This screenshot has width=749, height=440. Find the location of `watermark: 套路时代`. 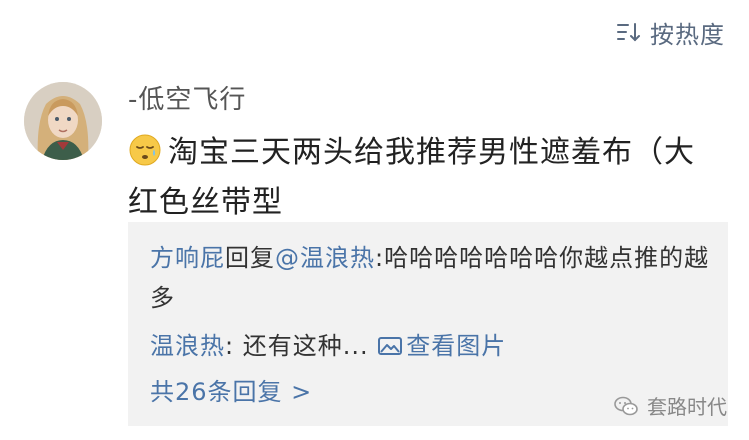

watermark: 套路时代 is located at coordinates (670, 405).